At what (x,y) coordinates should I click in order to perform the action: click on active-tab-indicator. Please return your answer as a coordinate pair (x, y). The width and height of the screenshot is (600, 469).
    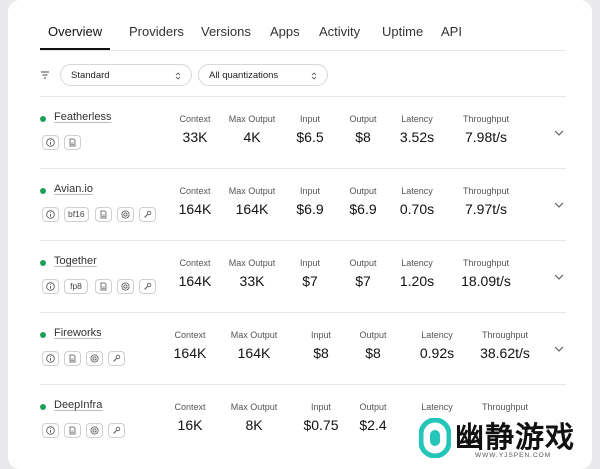
    Looking at the image, I should click on (75, 49).